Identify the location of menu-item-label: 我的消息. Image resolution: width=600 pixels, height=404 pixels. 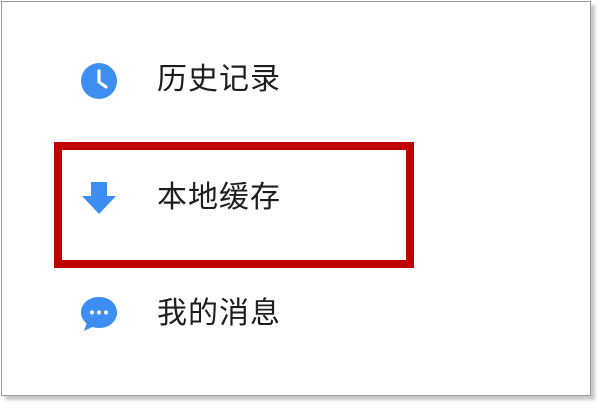
(219, 313).